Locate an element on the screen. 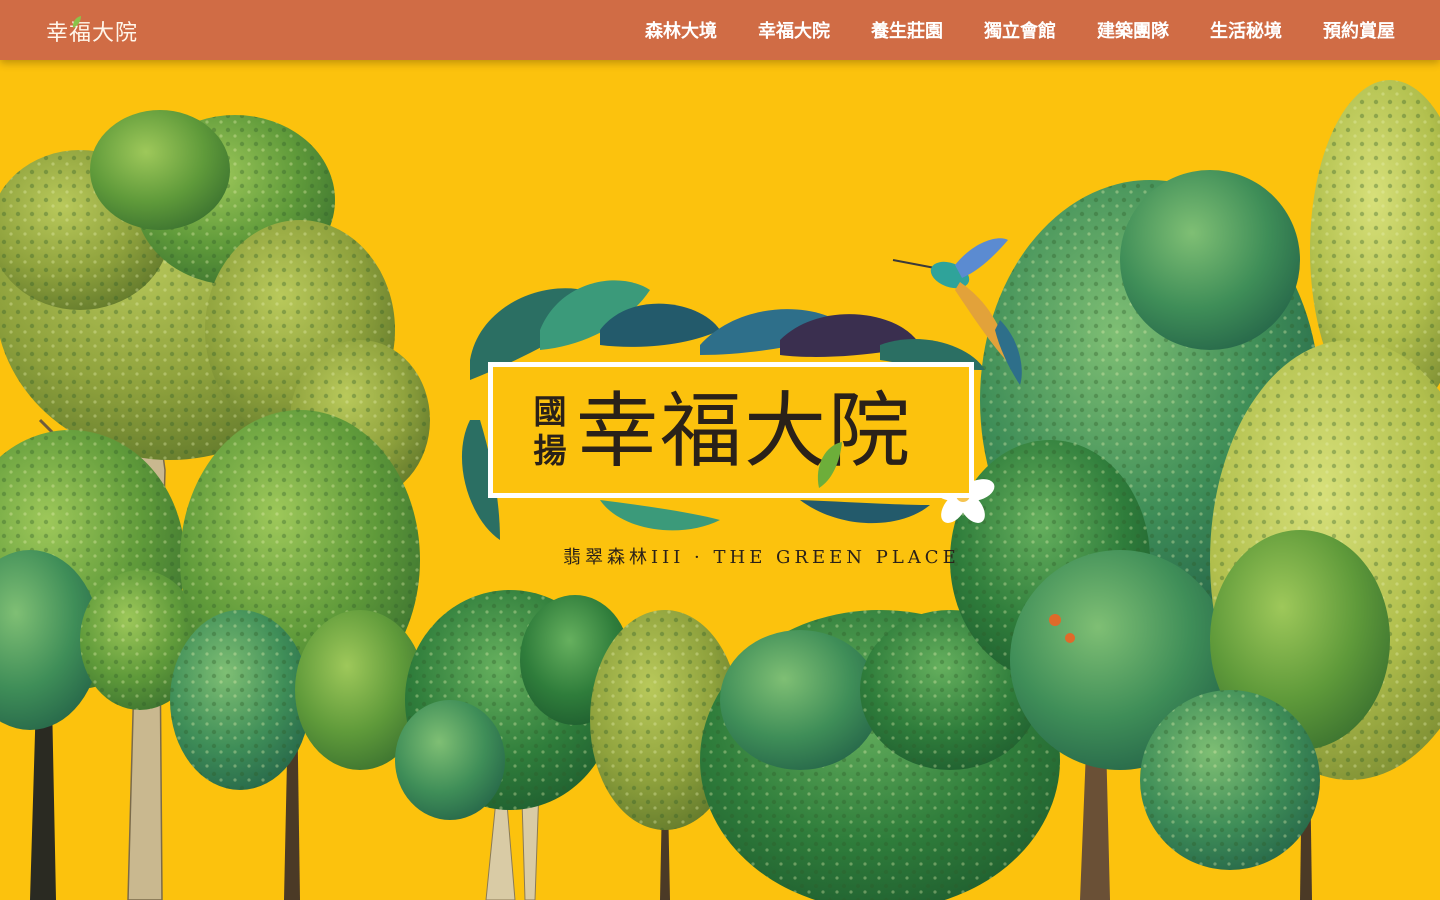 The width and height of the screenshot is (1440, 900). brand-logo: 幸福大院 is located at coordinates (92, 31).